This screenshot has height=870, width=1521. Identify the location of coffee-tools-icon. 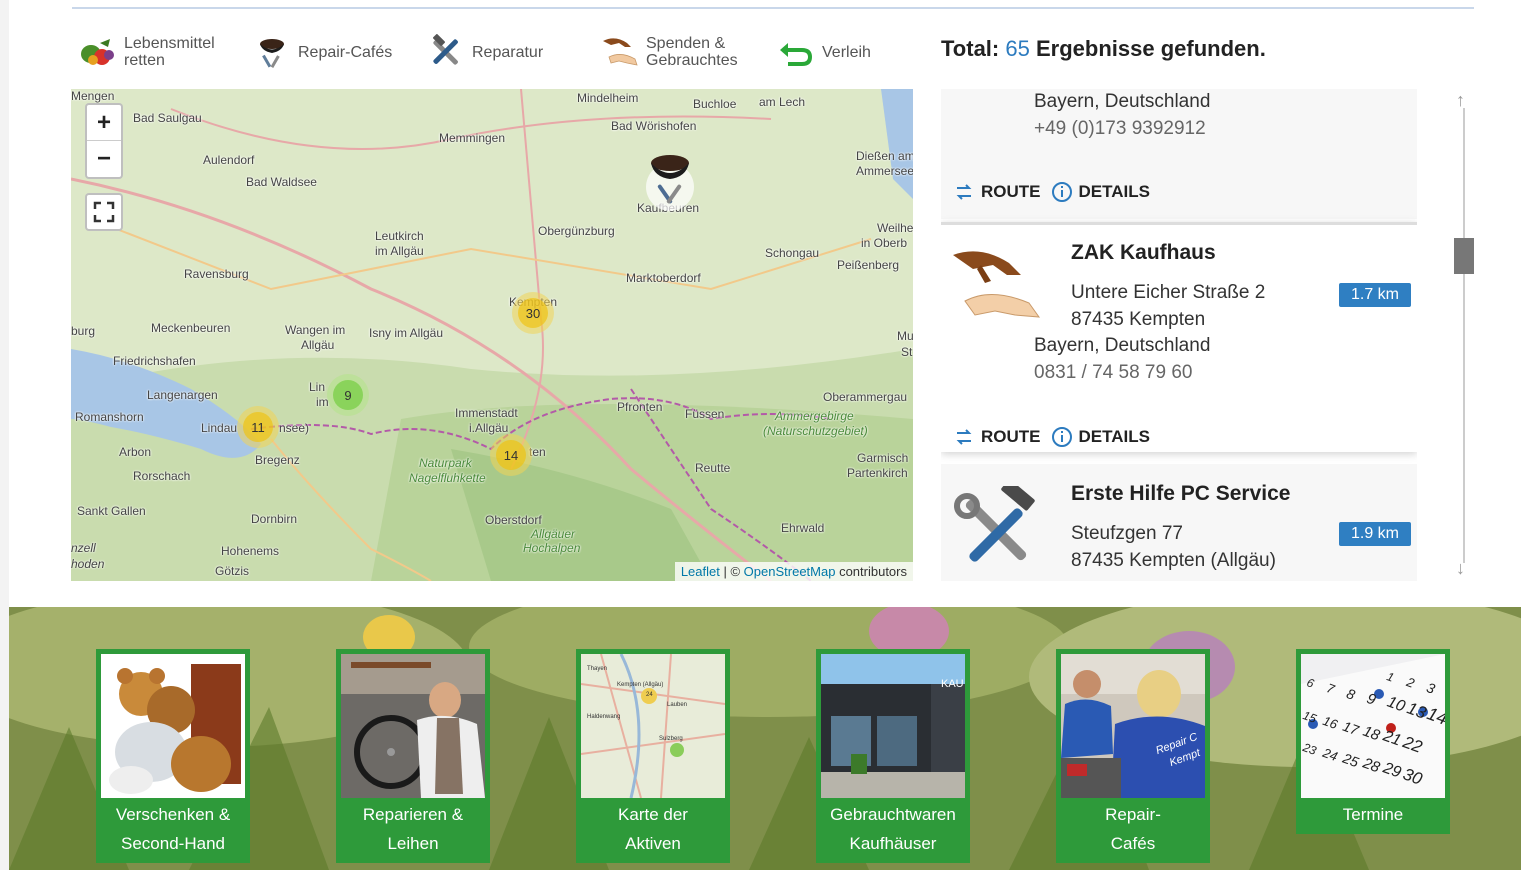
(272, 52).